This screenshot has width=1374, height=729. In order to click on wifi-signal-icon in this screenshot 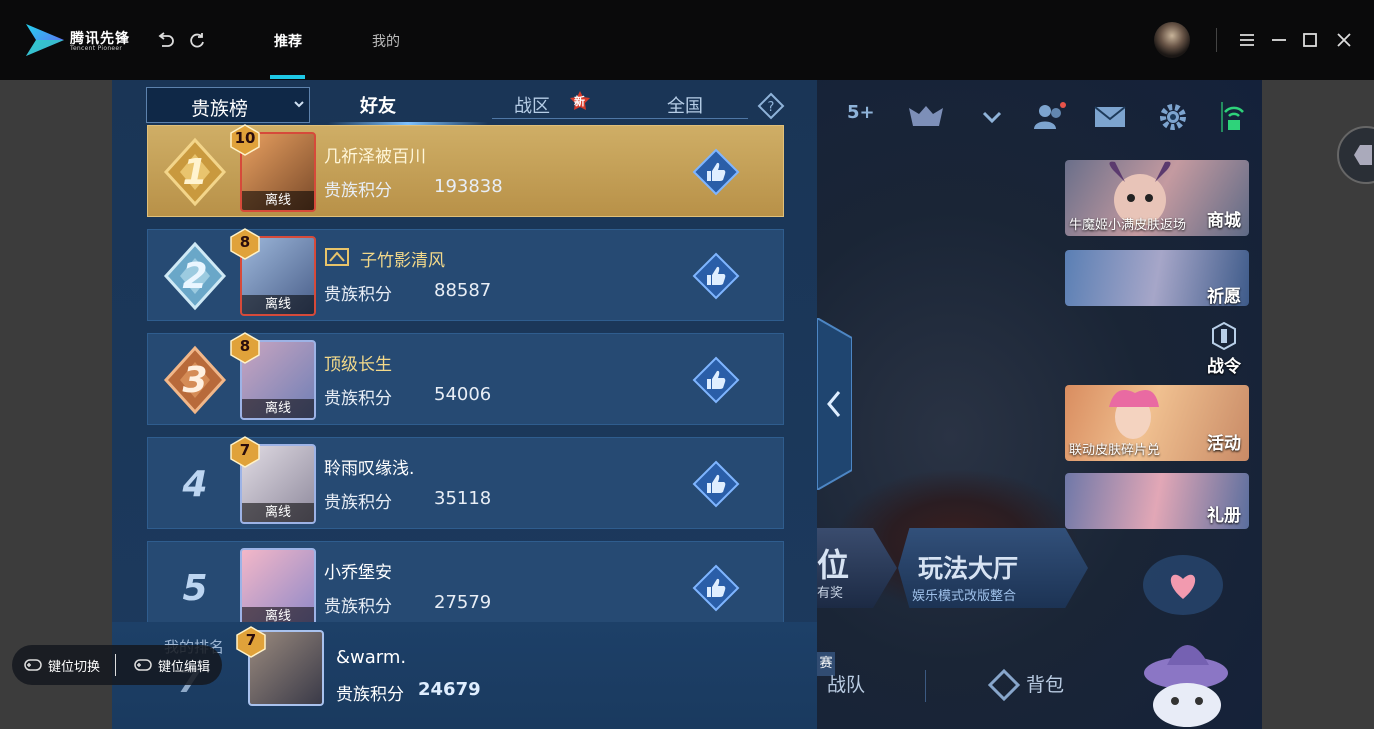, I will do `click(1232, 117)`.